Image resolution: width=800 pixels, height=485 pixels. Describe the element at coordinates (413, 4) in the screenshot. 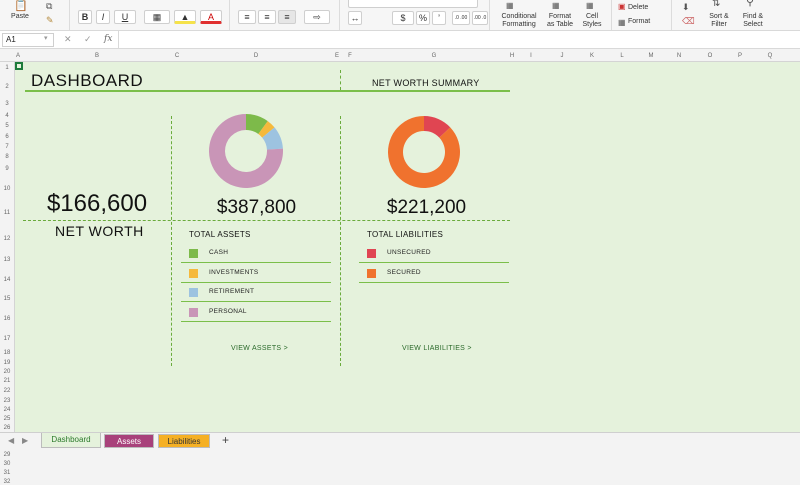

I see `number-format-select` at that location.